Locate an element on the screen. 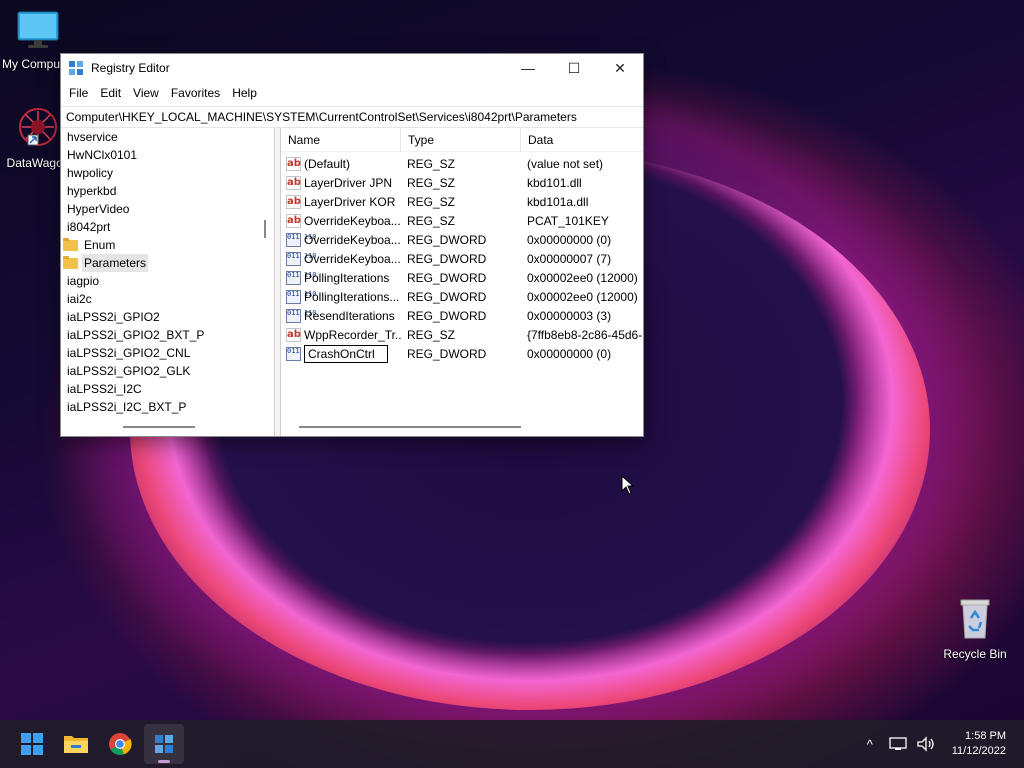 This screenshot has height=768, width=1024. tree-item: iaLPSS2i_I2C is located at coordinates (167, 389).